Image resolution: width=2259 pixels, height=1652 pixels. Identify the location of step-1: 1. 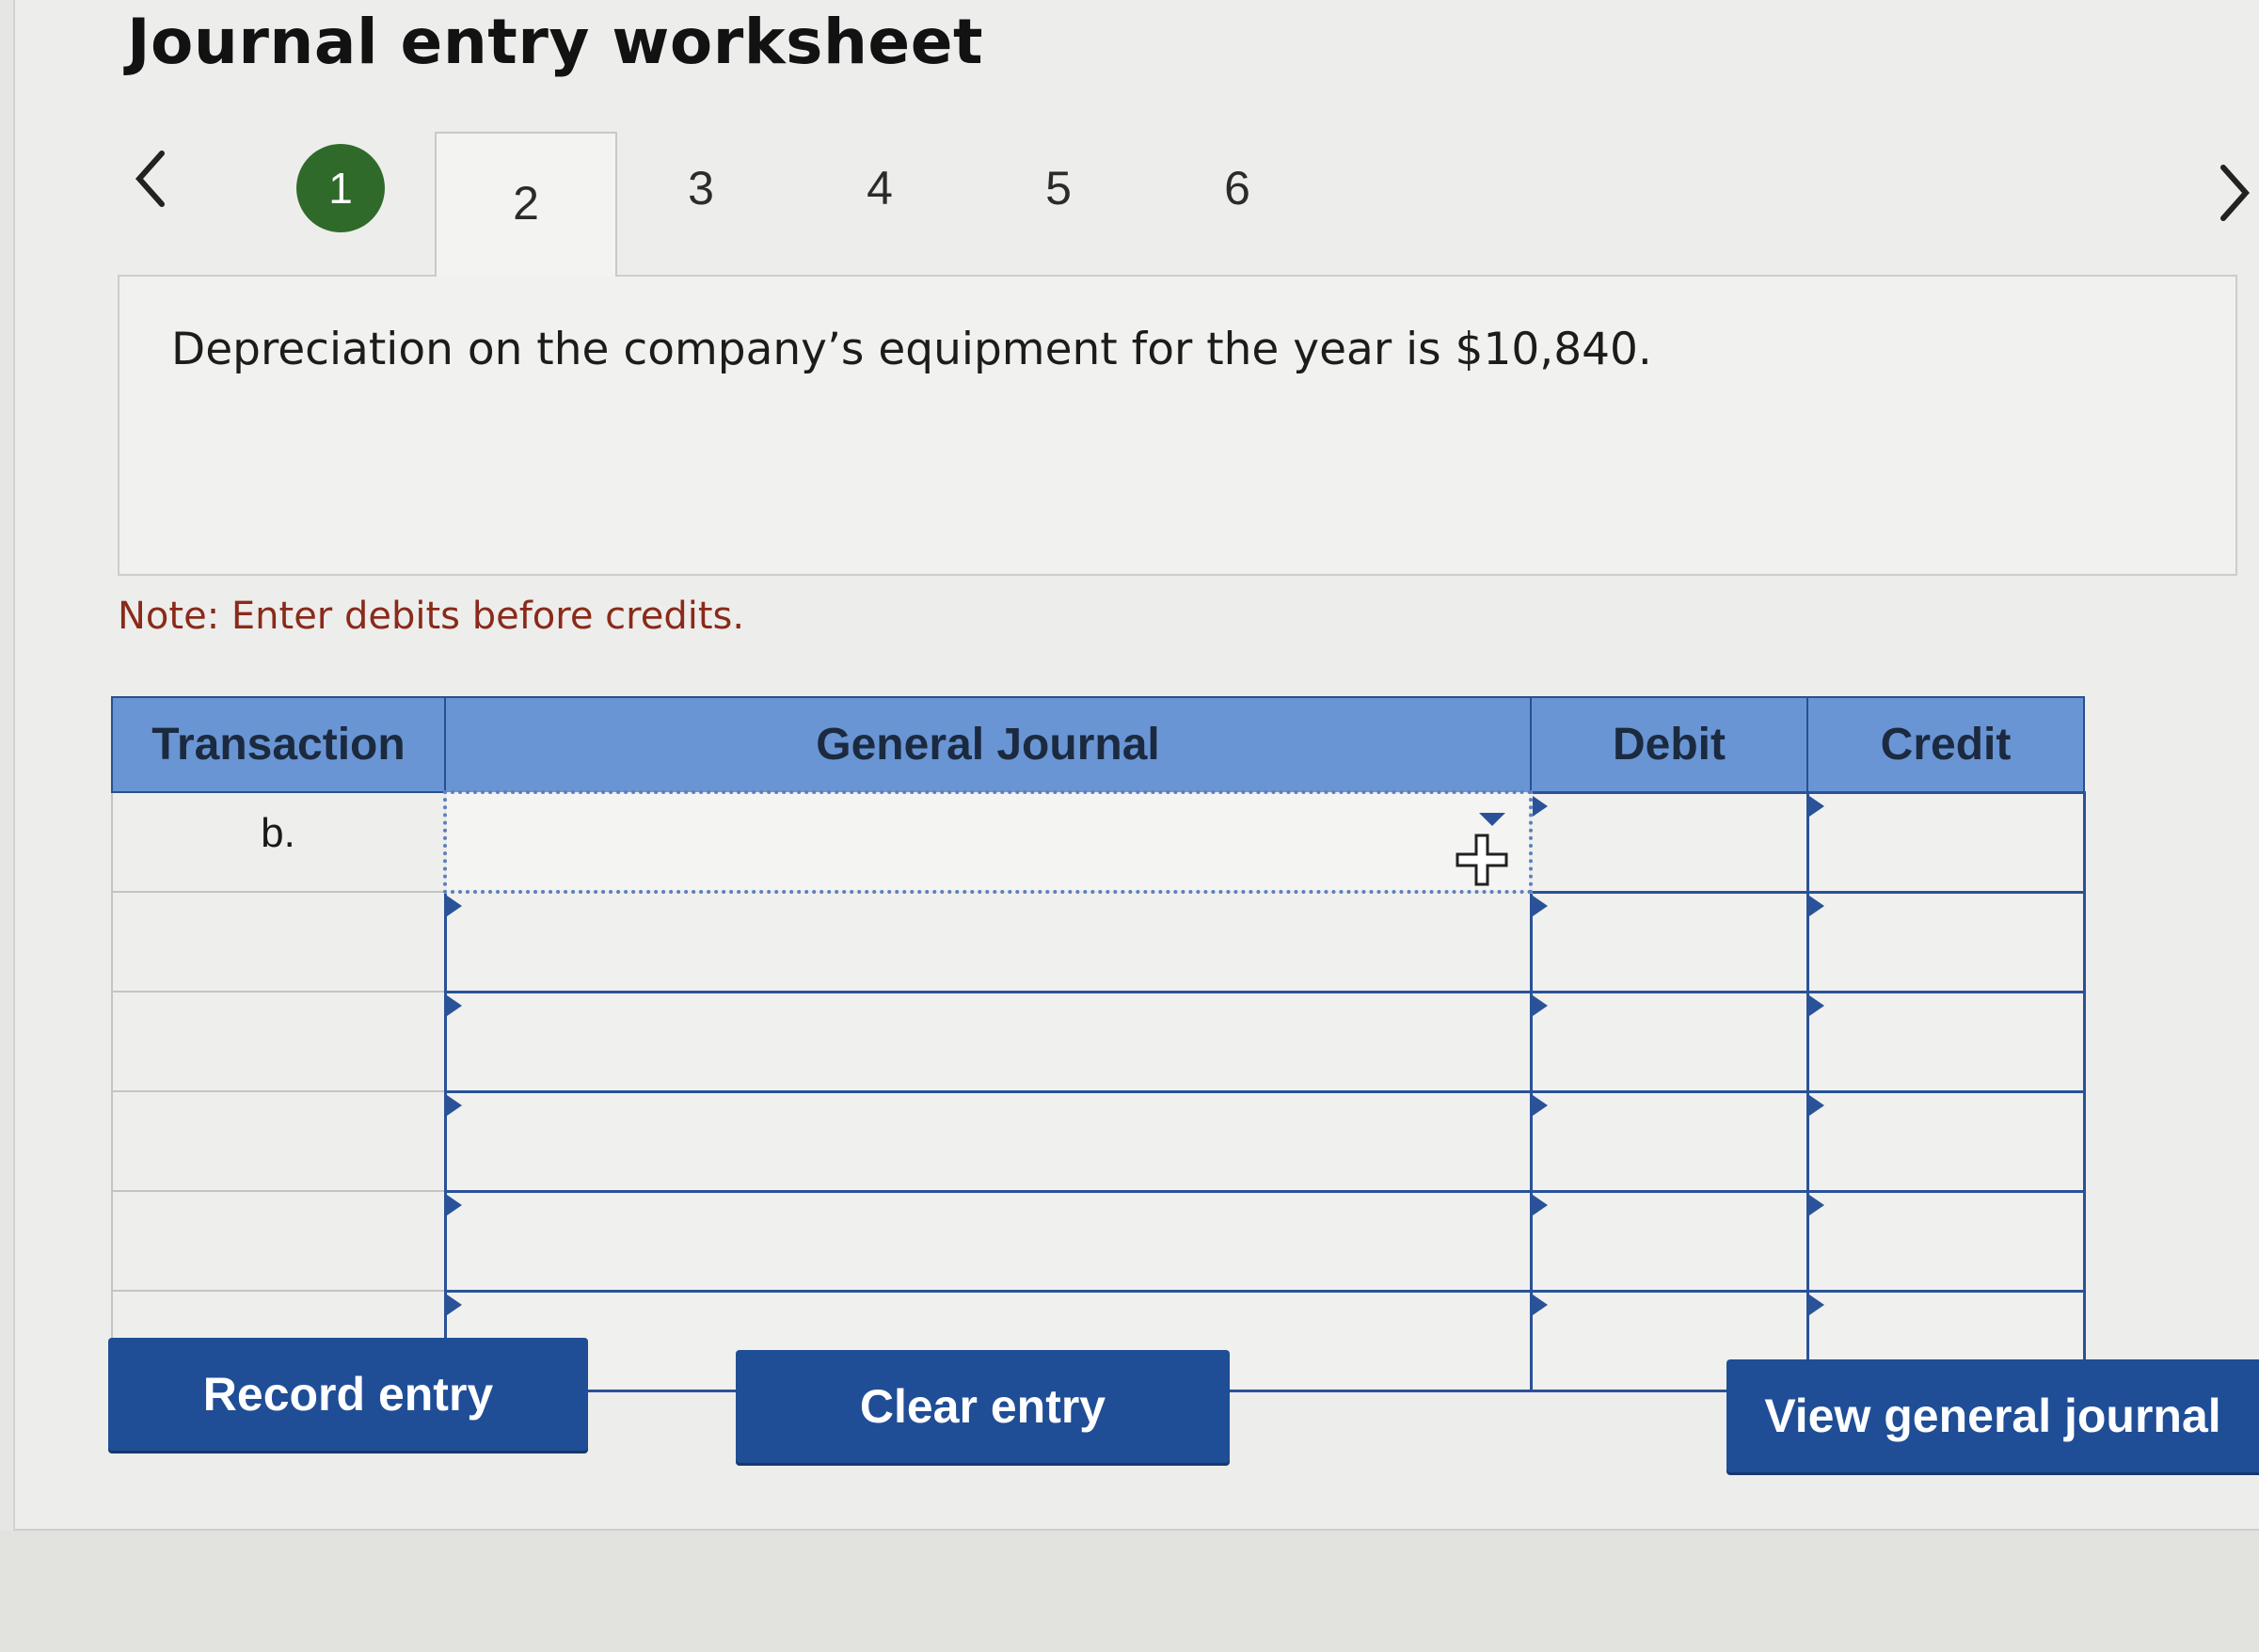
(341, 188).